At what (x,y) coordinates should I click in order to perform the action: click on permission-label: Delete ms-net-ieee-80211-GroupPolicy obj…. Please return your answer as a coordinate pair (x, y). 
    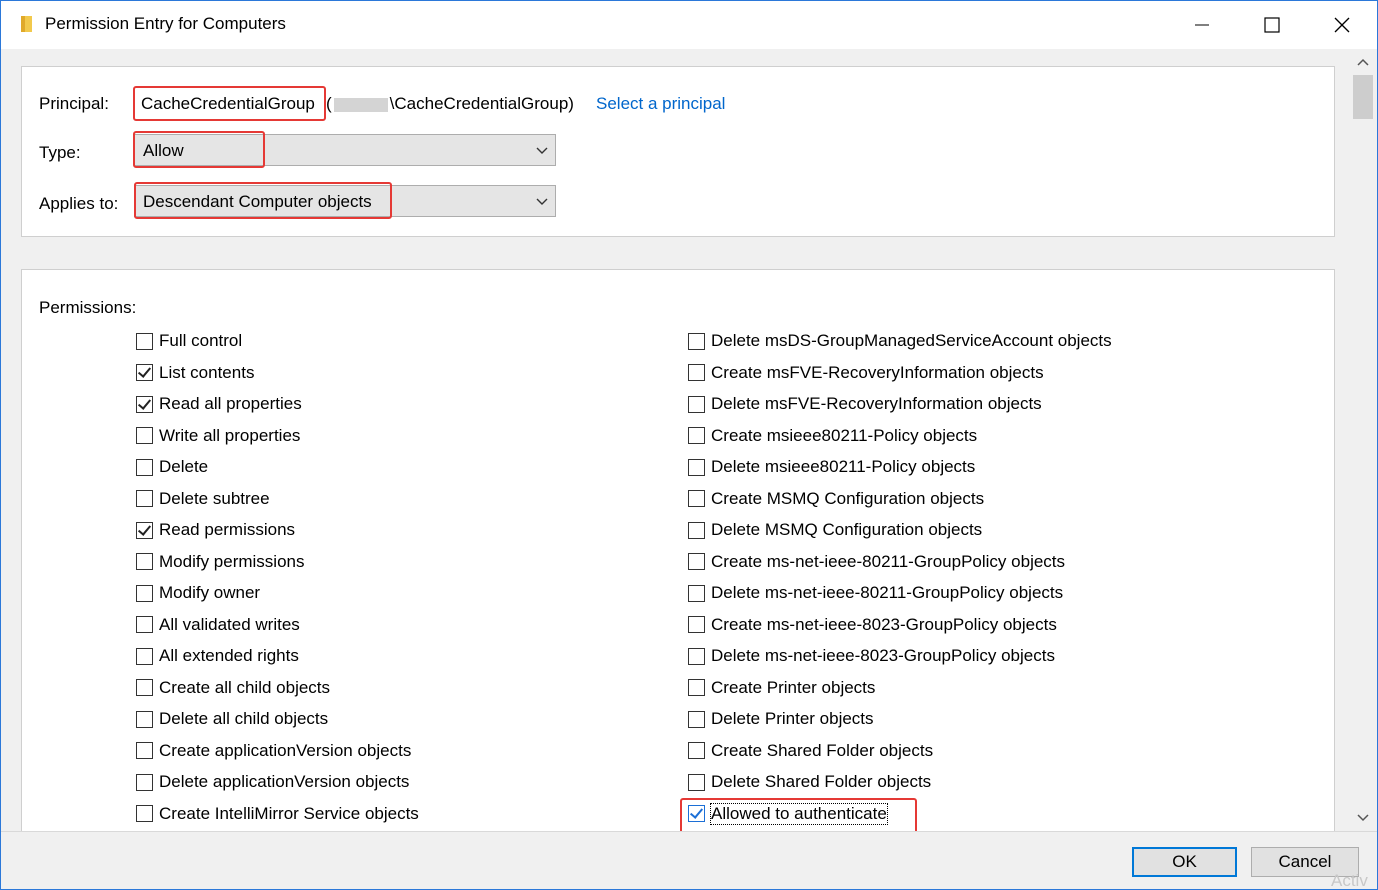
    Looking at the image, I should click on (887, 592).